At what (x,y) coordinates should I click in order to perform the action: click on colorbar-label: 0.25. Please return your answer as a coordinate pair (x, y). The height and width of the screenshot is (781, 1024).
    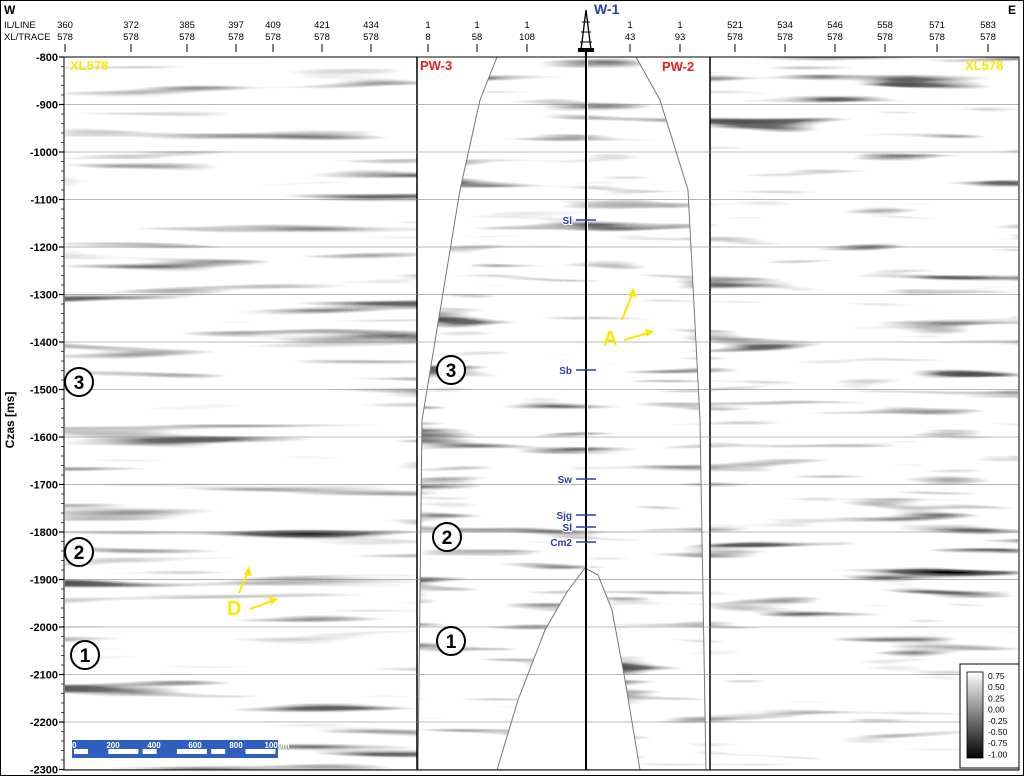
    Looking at the image, I should click on (996, 698).